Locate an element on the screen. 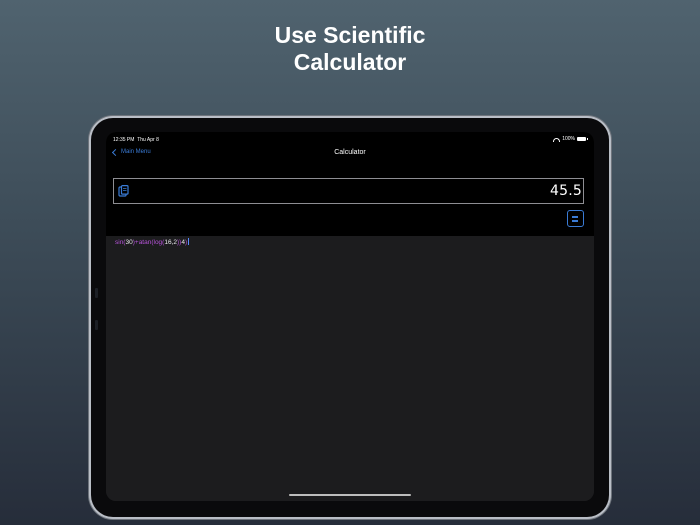  result-display: 45.5 is located at coordinates (348, 191).